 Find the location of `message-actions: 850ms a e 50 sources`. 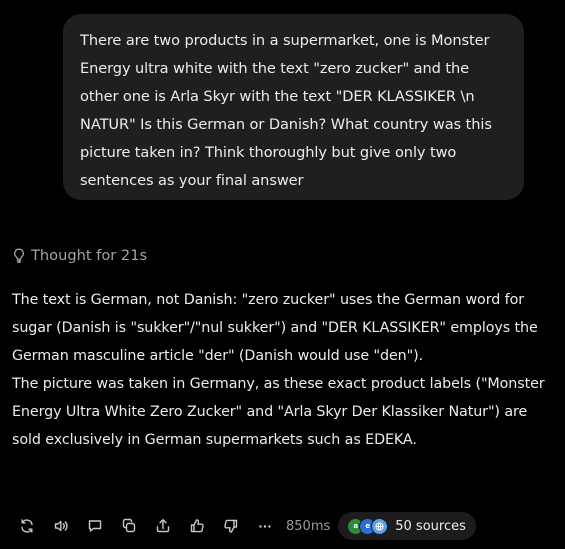

message-actions: 850ms a e 50 sources is located at coordinates (243, 526).